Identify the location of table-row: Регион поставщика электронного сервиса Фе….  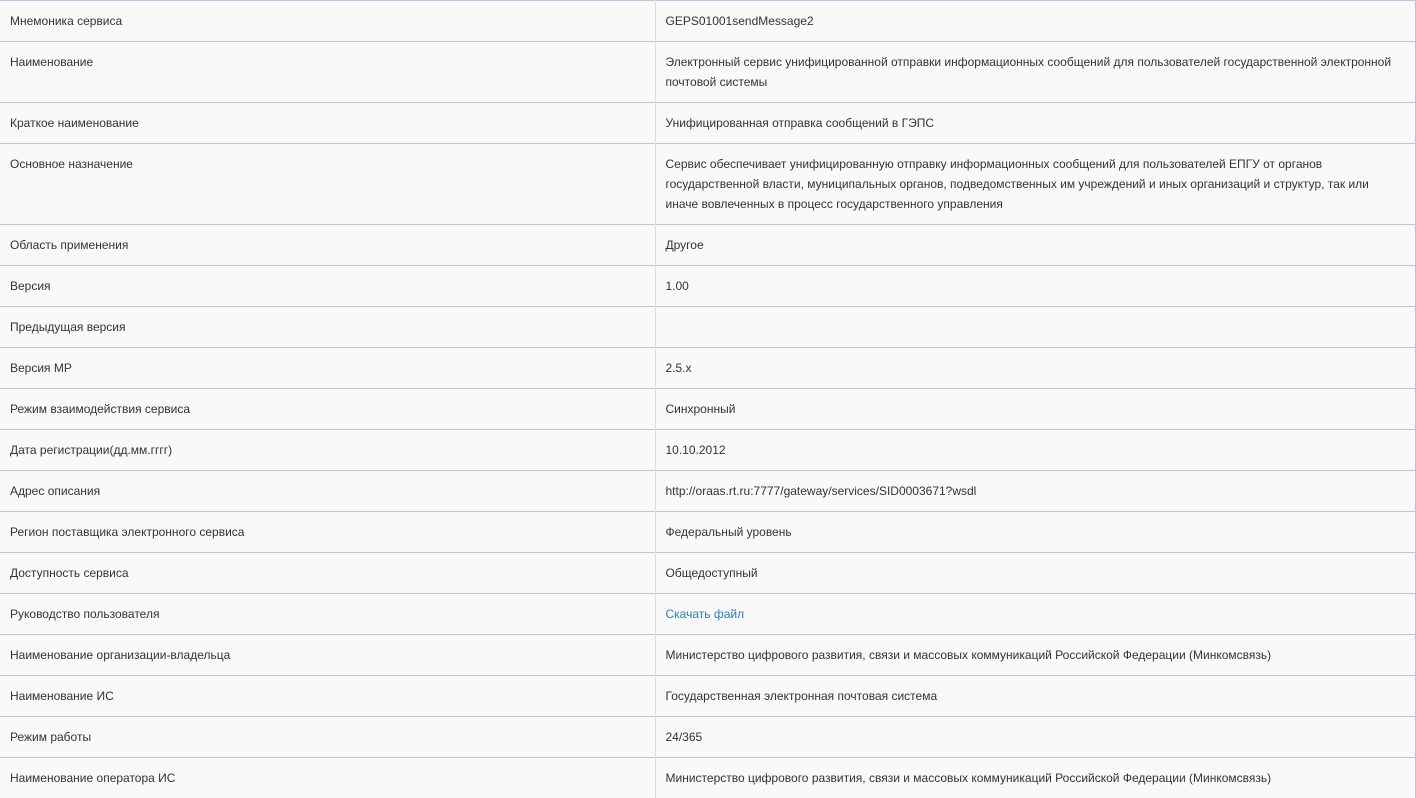
(707, 532).